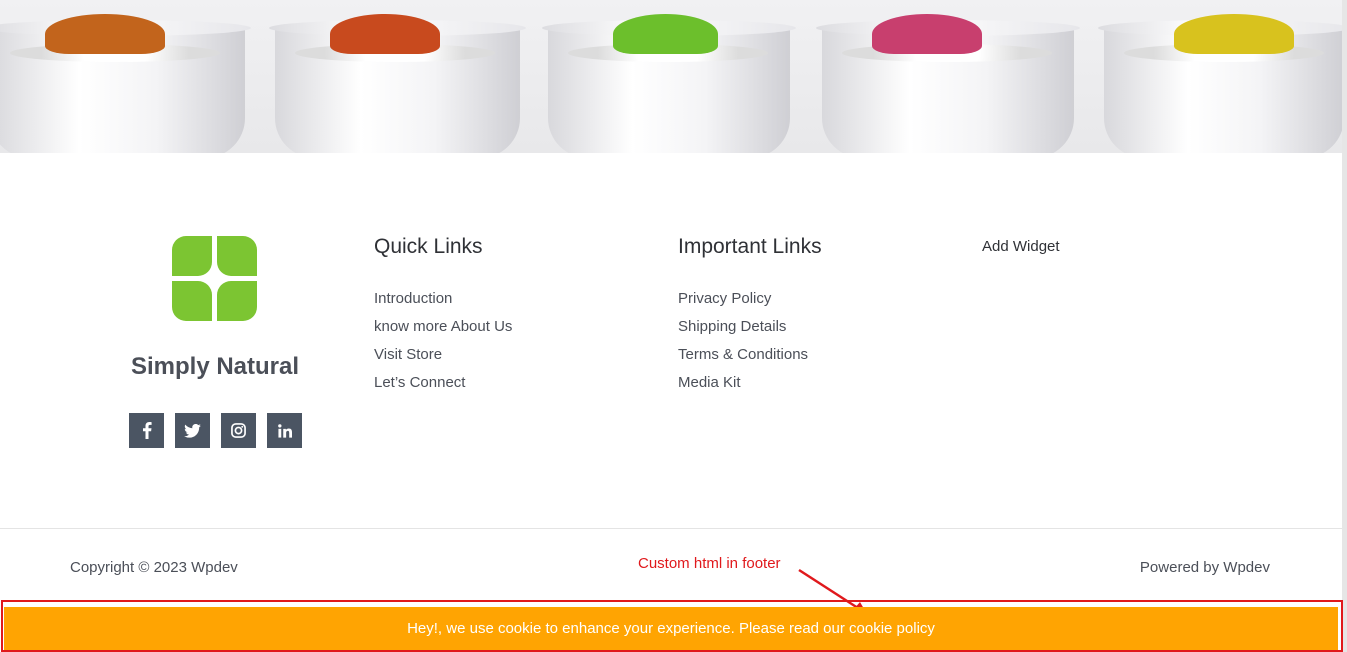  What do you see at coordinates (215, 279) in the screenshot?
I see `brand-logo` at bounding box center [215, 279].